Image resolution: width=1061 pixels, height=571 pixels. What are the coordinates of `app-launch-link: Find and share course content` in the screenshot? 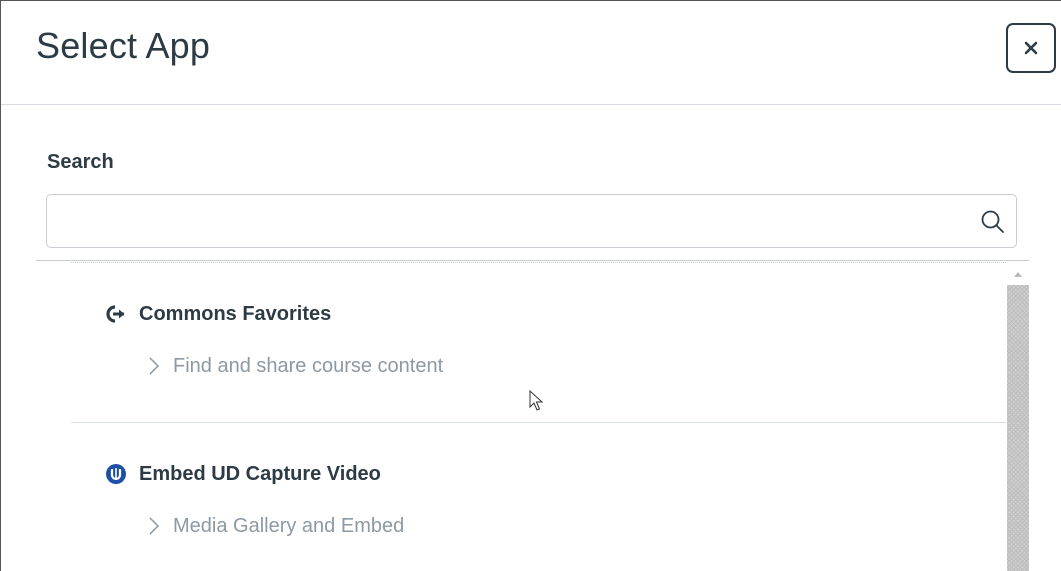 It's located at (566, 366).